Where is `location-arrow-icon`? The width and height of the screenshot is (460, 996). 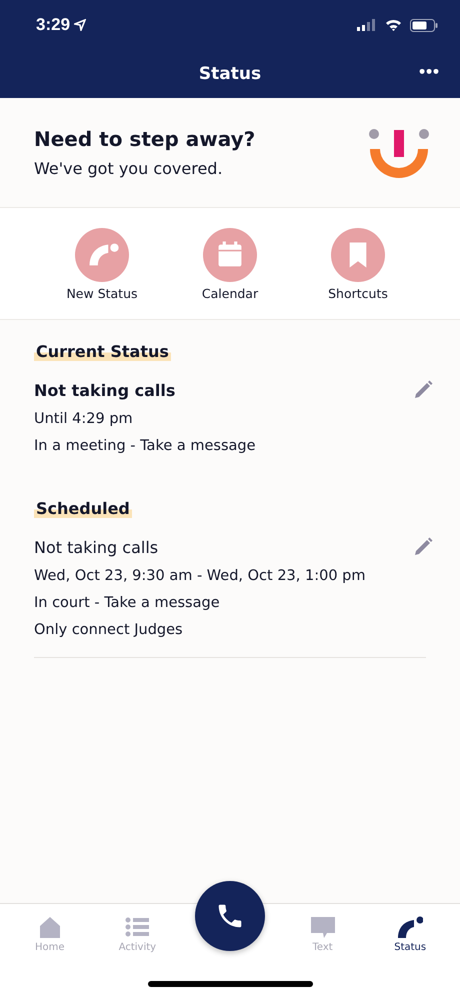
location-arrow-icon is located at coordinates (80, 25).